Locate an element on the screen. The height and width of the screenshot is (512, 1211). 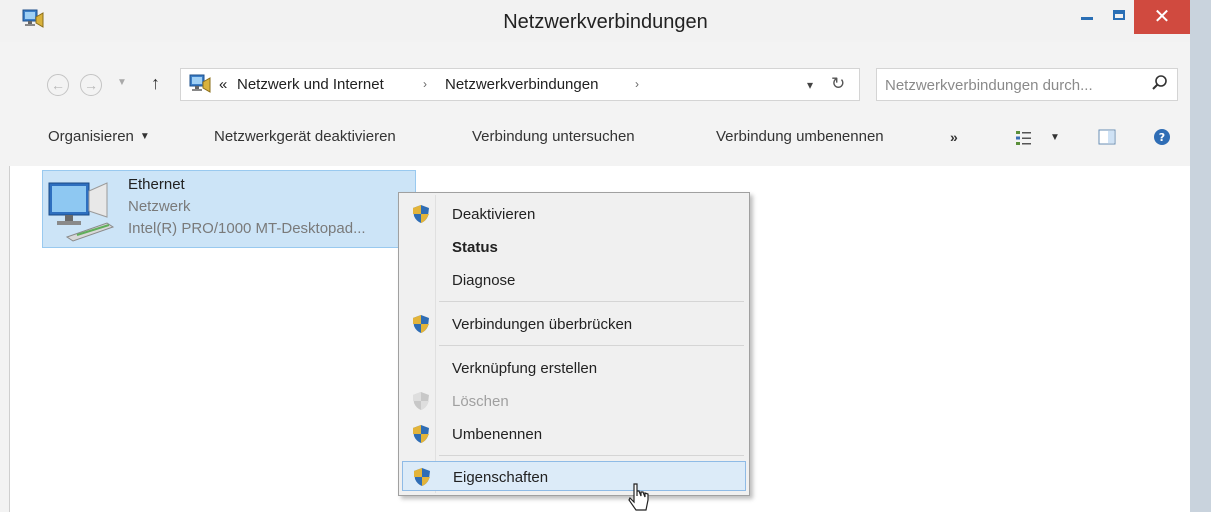
disable-device-button: Netzwerkgerät deaktivieren is located at coordinates (305, 136).